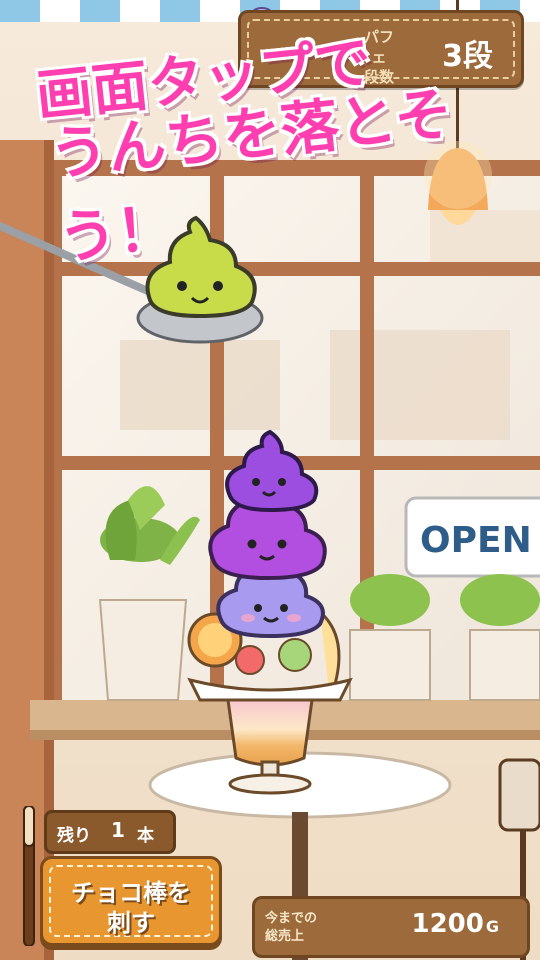 The height and width of the screenshot is (960, 540). I want to click on button-label-line-2: 刺す, so click(131, 923).